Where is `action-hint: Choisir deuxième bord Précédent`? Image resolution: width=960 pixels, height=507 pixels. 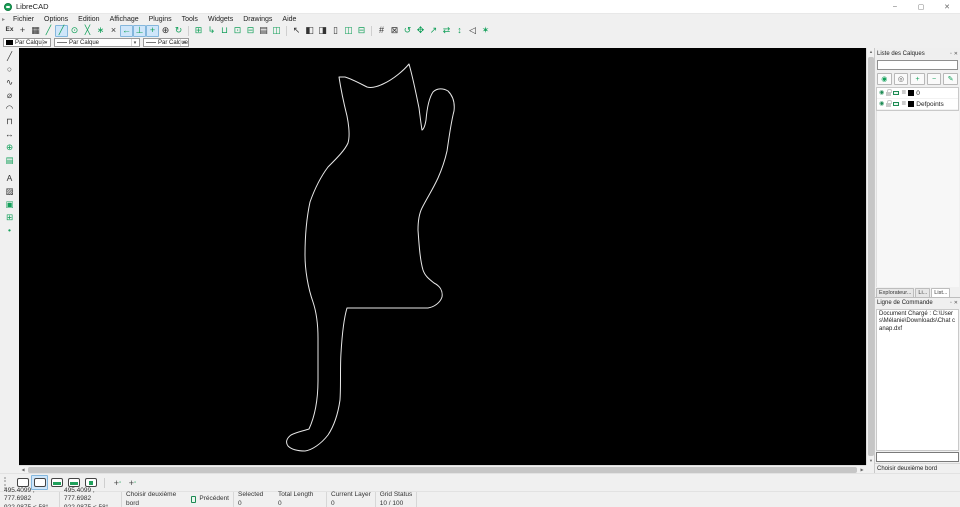 action-hint: Choisir deuxième bord Précédent is located at coordinates (178, 499).